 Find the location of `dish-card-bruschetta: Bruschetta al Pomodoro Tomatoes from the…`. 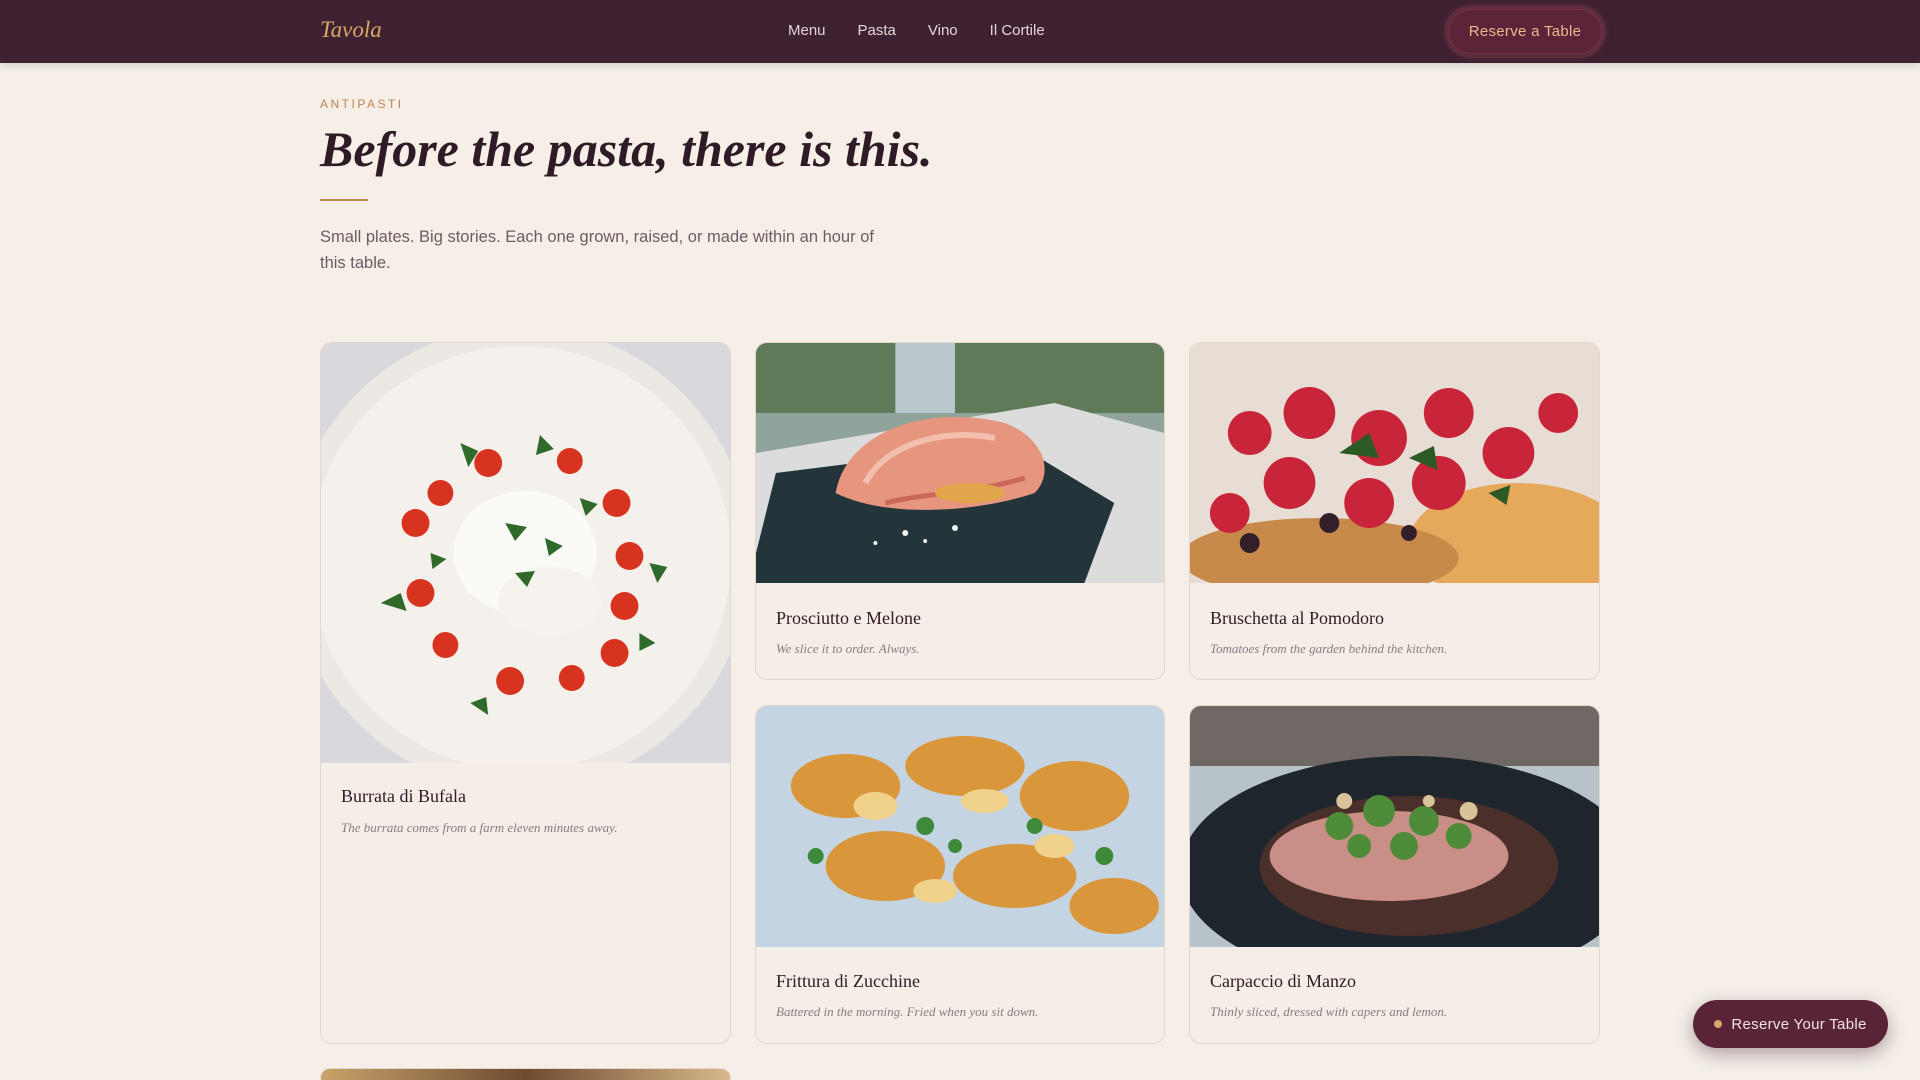

dish-card-bruschetta: Bruschetta al Pomodoro Tomatoes from the… is located at coordinates (1394, 511).